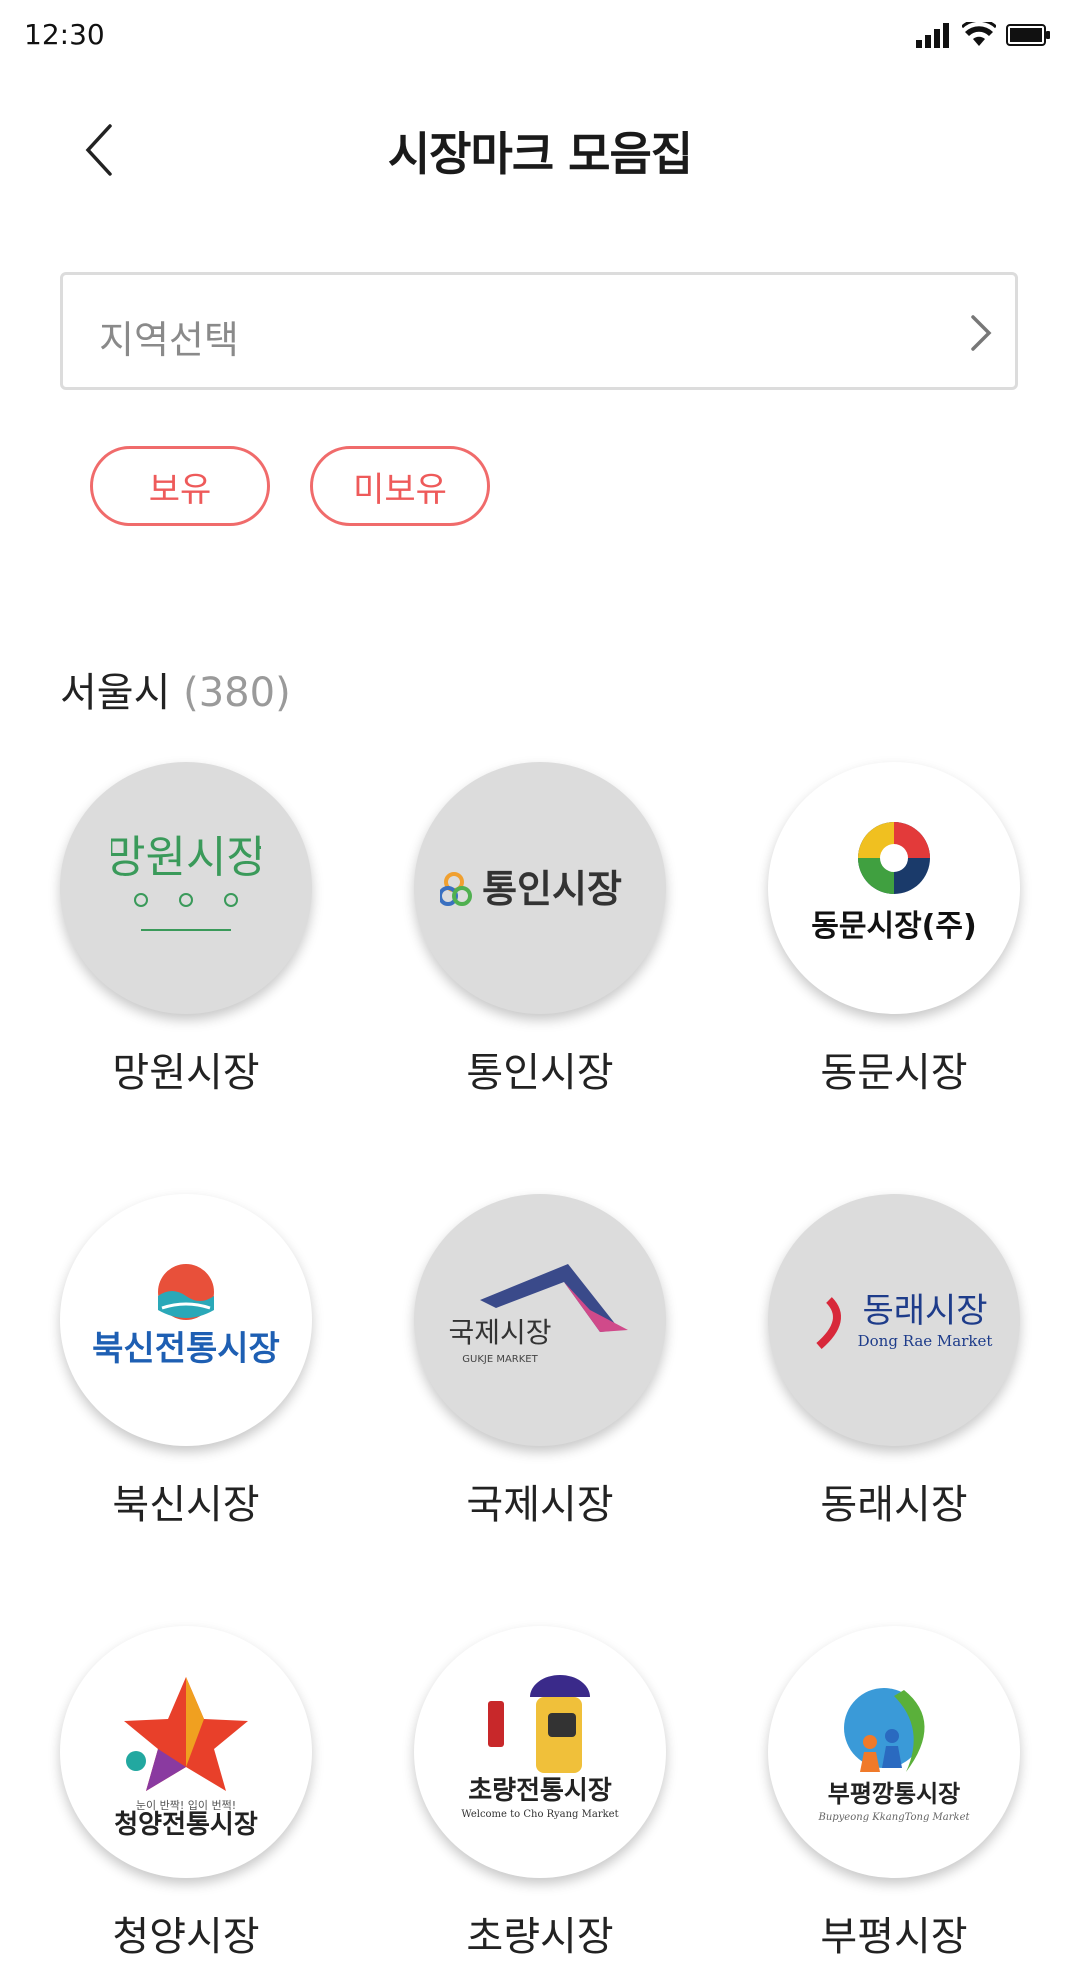  I want to click on market-name: 국제시장, so click(540, 1505).